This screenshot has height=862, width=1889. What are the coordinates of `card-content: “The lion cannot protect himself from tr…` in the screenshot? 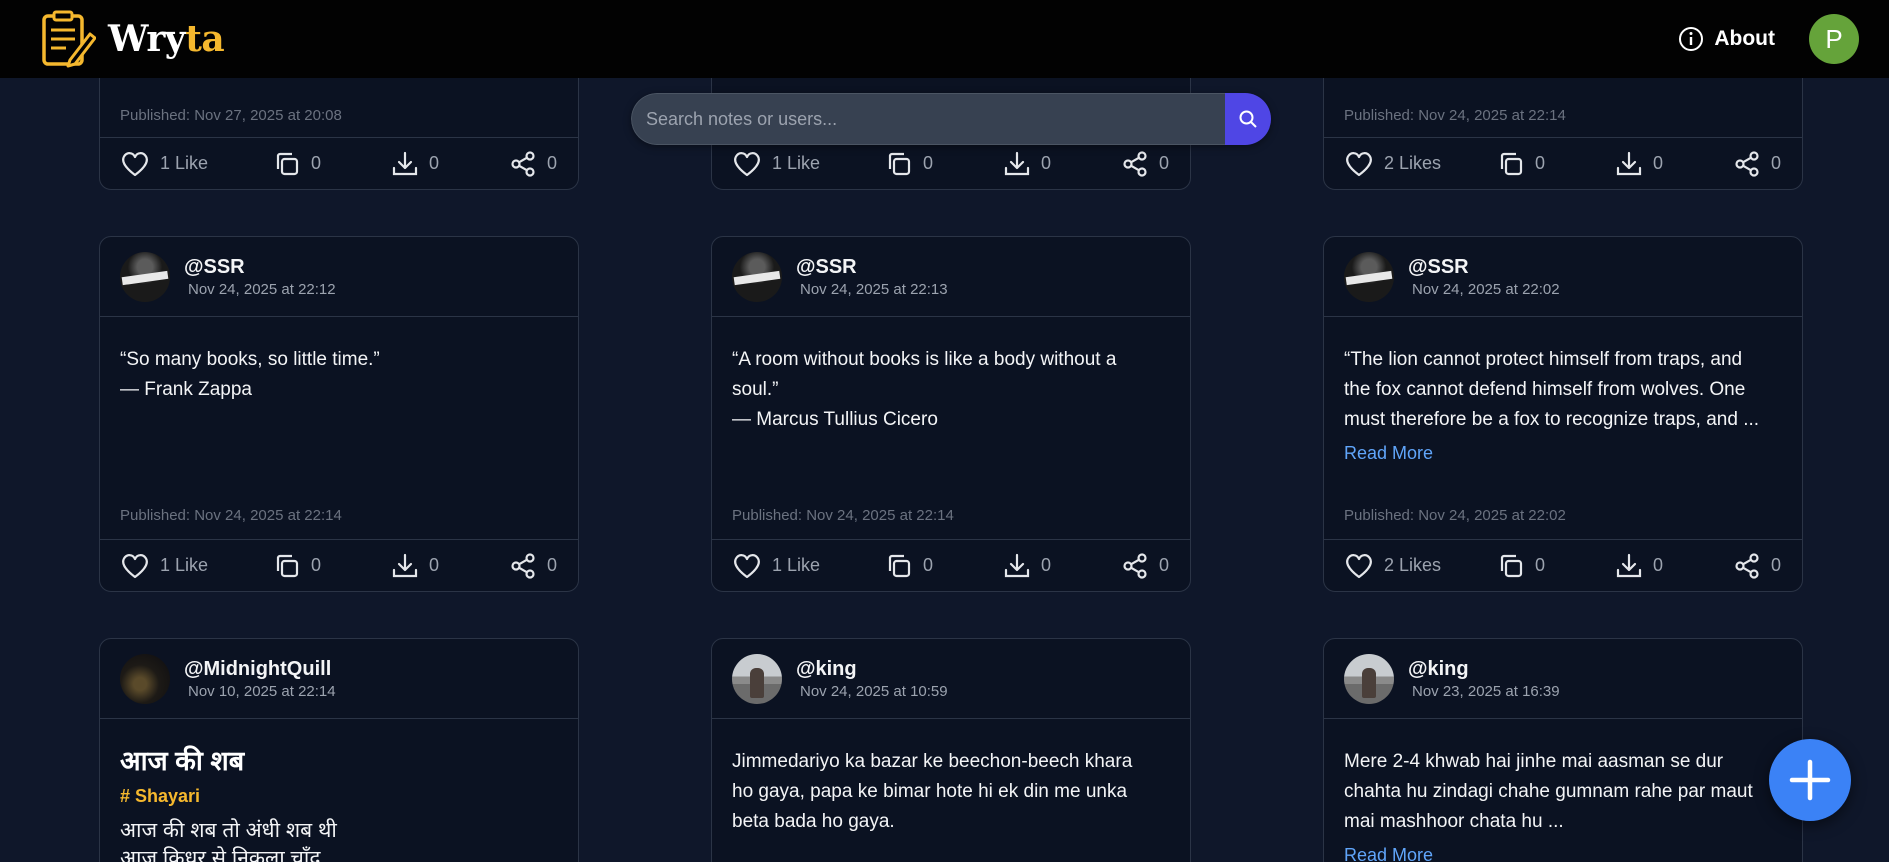 It's located at (1563, 390).